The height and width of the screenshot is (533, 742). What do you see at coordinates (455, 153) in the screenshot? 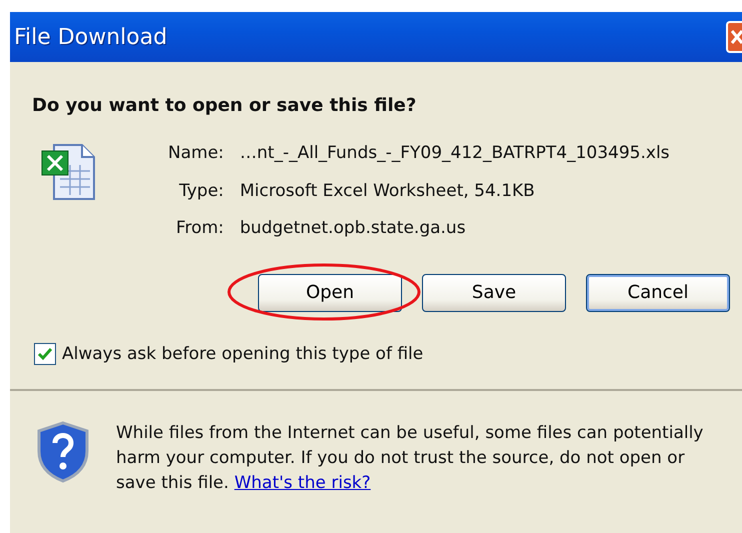
I see `field-value: …nt_-_All_Funds_-_FY09_412_BATRPT4_103495.xls` at bounding box center [455, 153].